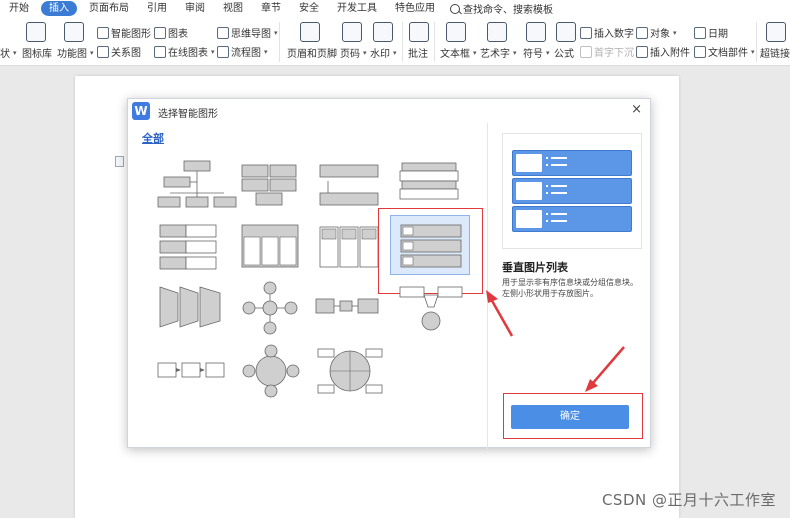 The width and height of the screenshot is (790, 518). Describe the element at coordinates (348, 307) in the screenshot. I see `template-process-flow` at that location.